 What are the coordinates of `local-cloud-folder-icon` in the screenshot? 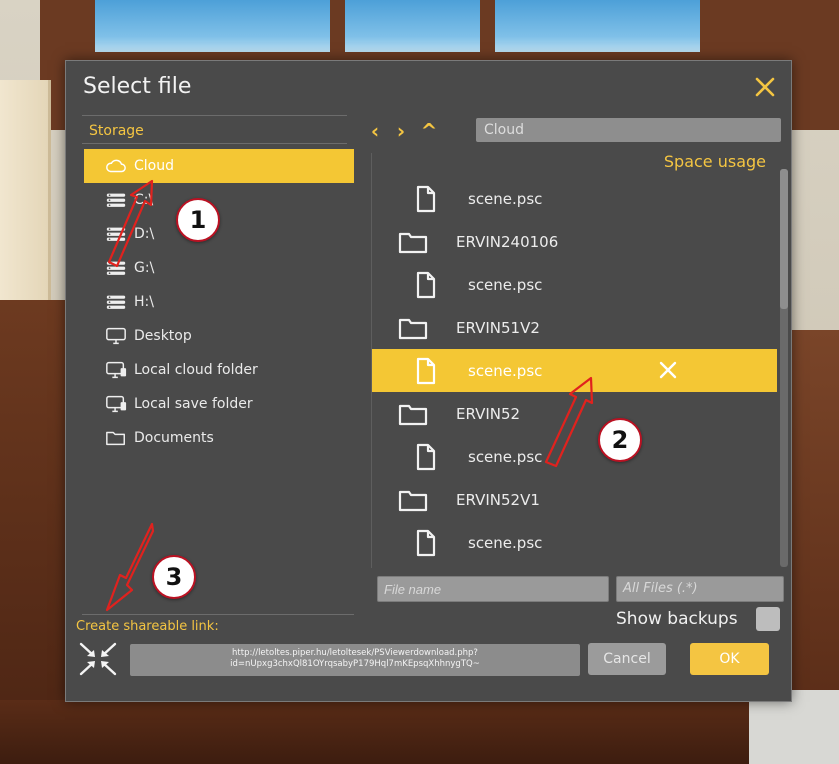 It's located at (116, 370).